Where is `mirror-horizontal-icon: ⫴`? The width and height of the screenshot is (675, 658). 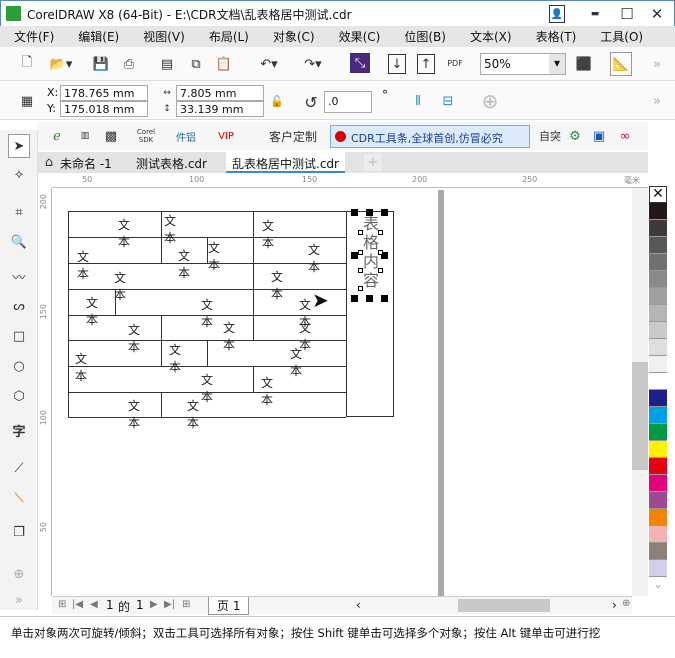
mirror-horizontal-icon: ⫴ is located at coordinates (418, 101).